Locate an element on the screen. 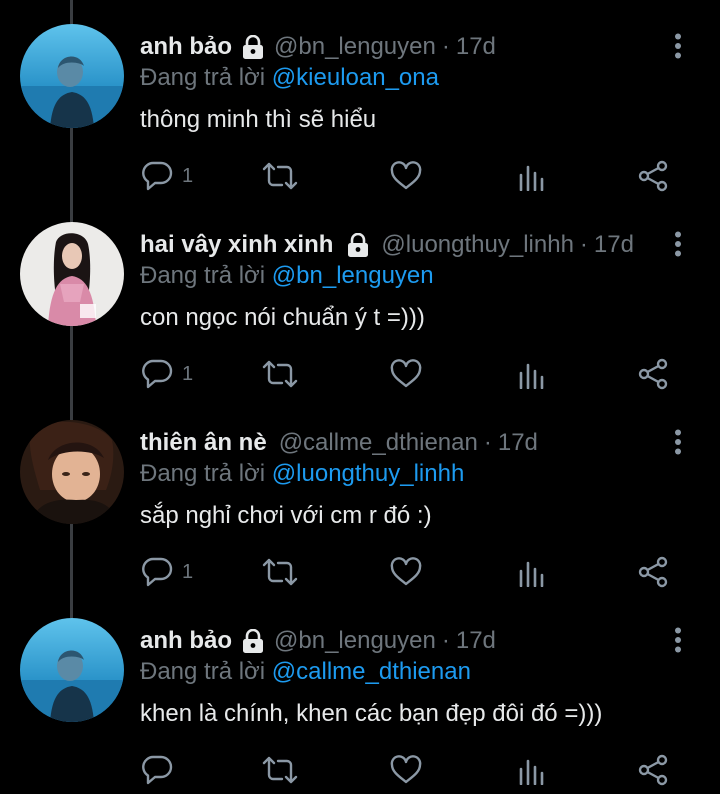 This screenshot has width=720, height=794. replying-to: Đang trả lời @bn_lenguyen is located at coordinates (287, 276).